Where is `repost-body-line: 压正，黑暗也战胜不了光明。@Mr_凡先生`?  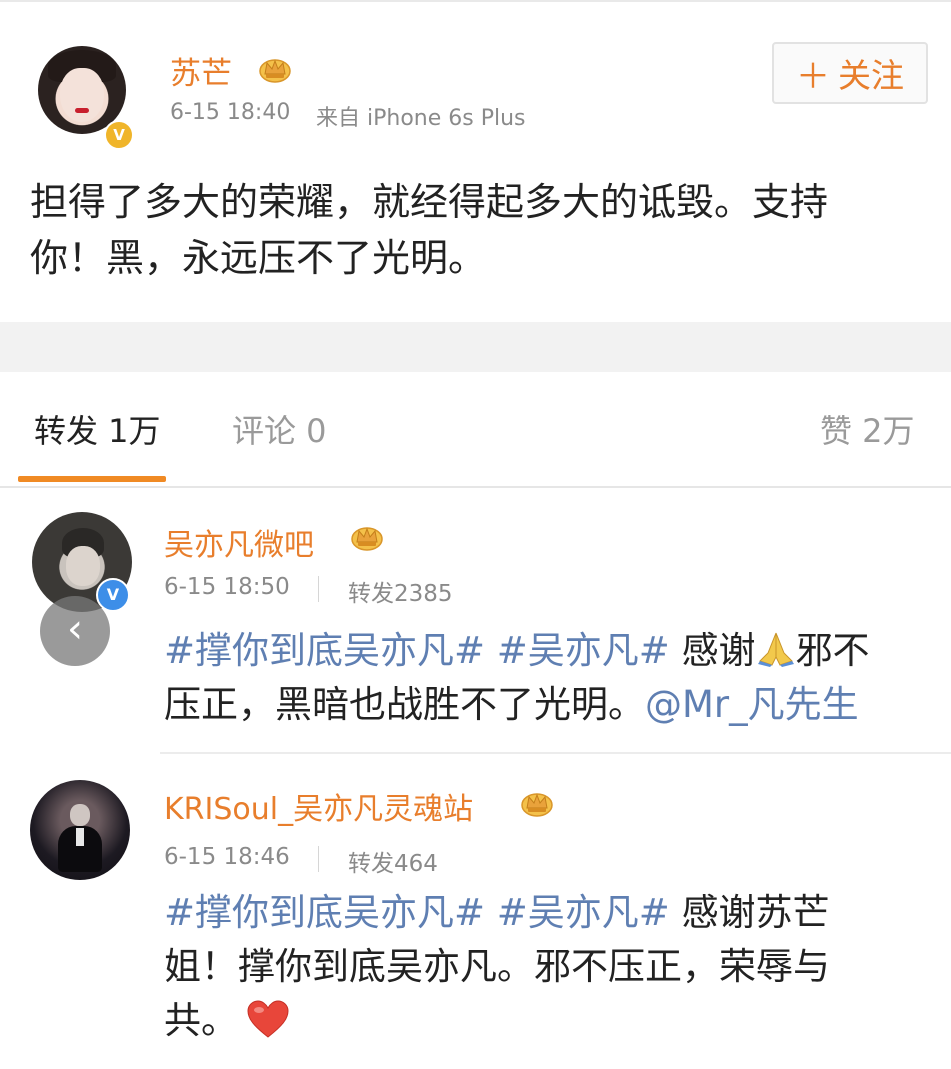 repost-body-line: 压正，黑暗也战胜不了光明。@Mr_凡先生 is located at coordinates (544, 705).